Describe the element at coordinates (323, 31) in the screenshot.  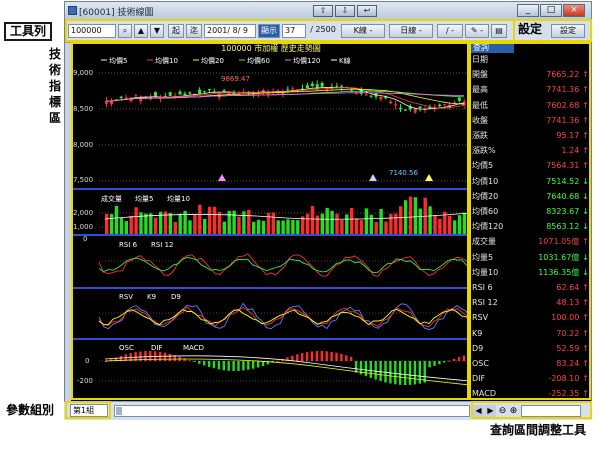
I see `total-count: / 2500` at that location.